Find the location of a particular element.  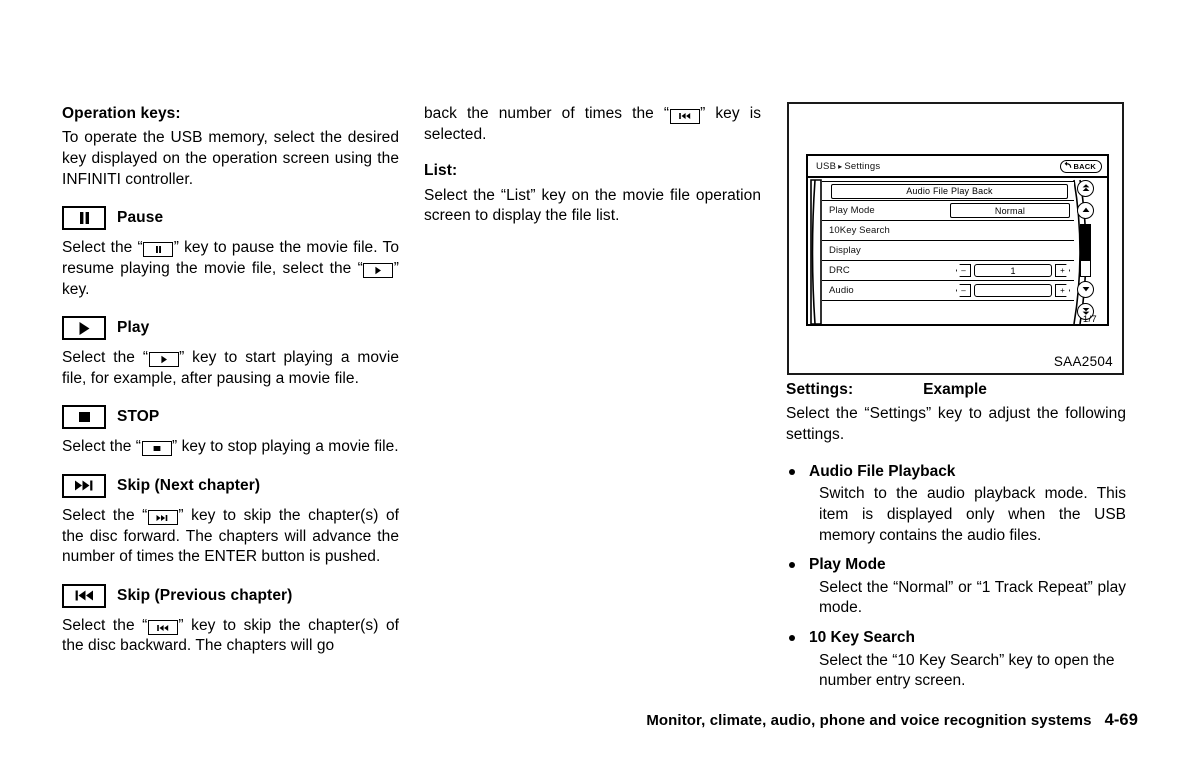

list-row-drc: DRC – 1 + is located at coordinates (948, 271).